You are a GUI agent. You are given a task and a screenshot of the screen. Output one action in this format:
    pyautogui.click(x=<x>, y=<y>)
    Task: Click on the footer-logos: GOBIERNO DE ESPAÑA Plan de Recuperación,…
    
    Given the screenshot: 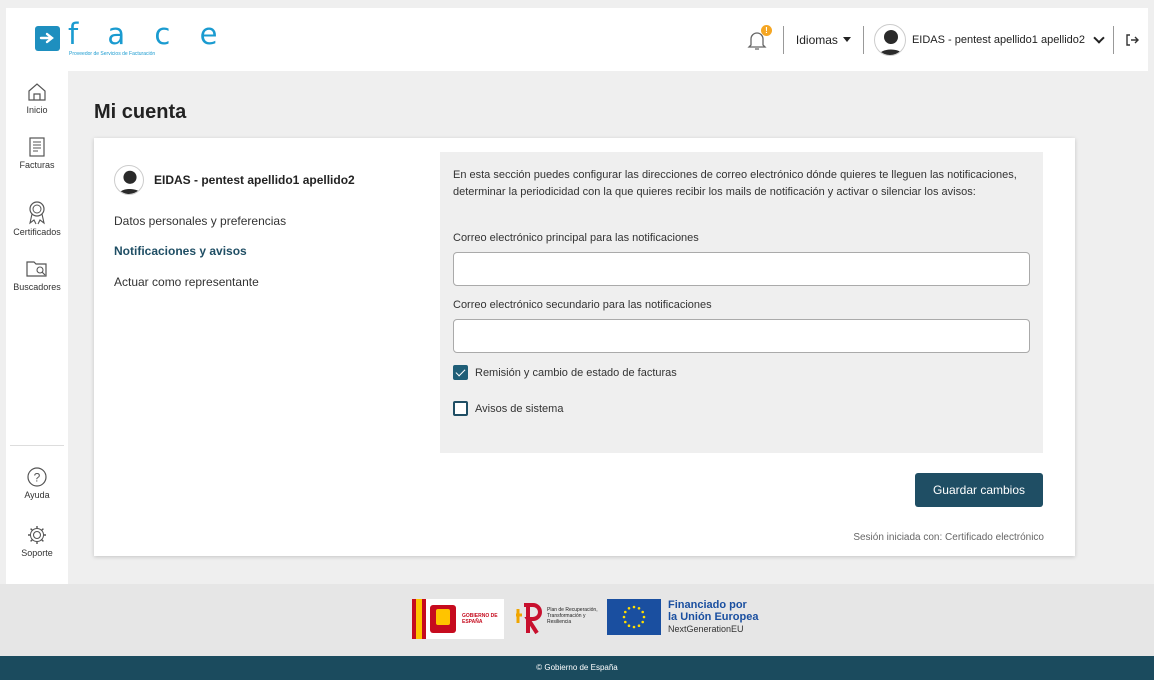 What is the action you would take?
    pyautogui.click(x=577, y=620)
    